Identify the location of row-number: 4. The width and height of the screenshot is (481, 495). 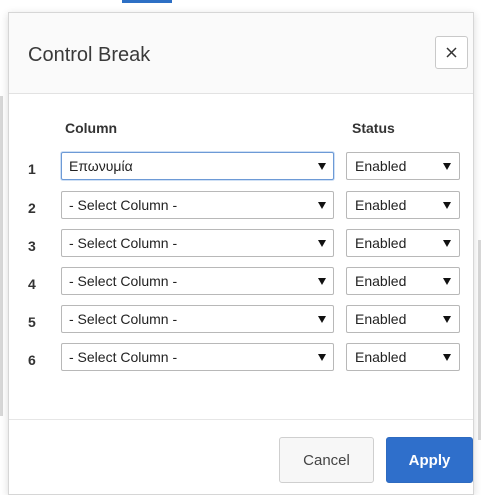
(32, 284).